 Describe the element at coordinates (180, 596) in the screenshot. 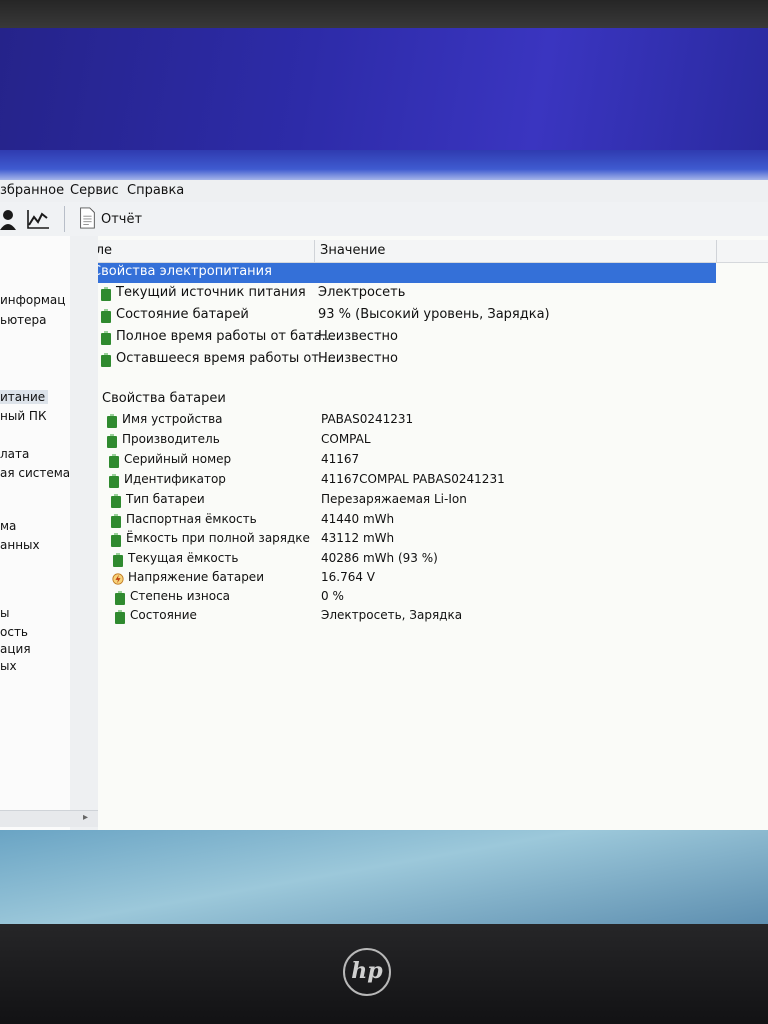

I see `property-field: Степень износа` at that location.